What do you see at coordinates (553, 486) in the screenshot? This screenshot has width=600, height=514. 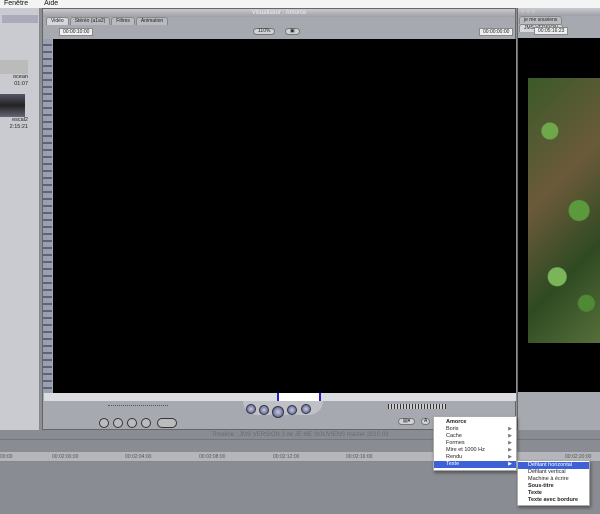 I see `submenu-sous-titre: Sous-titre` at bounding box center [553, 486].